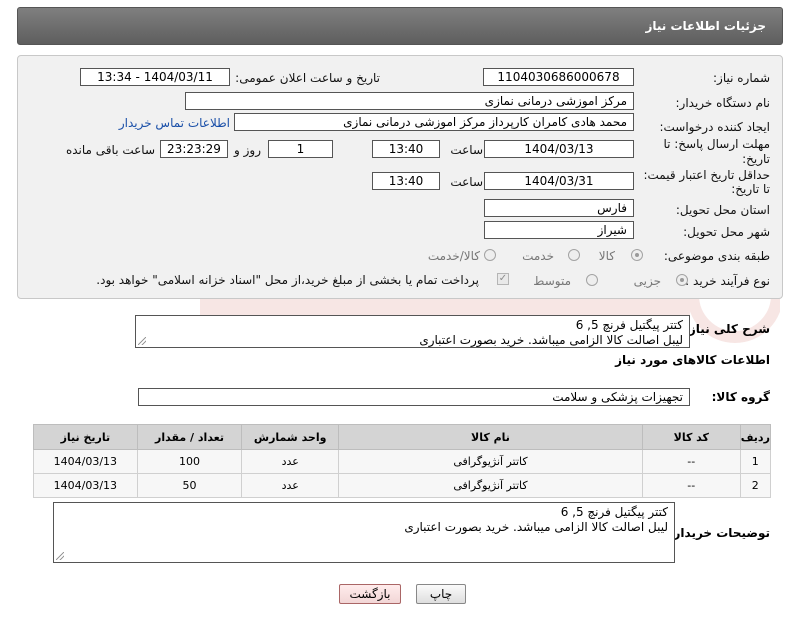  Describe the element at coordinates (637, 255) in the screenshot. I see `category-radio-goods` at that location.